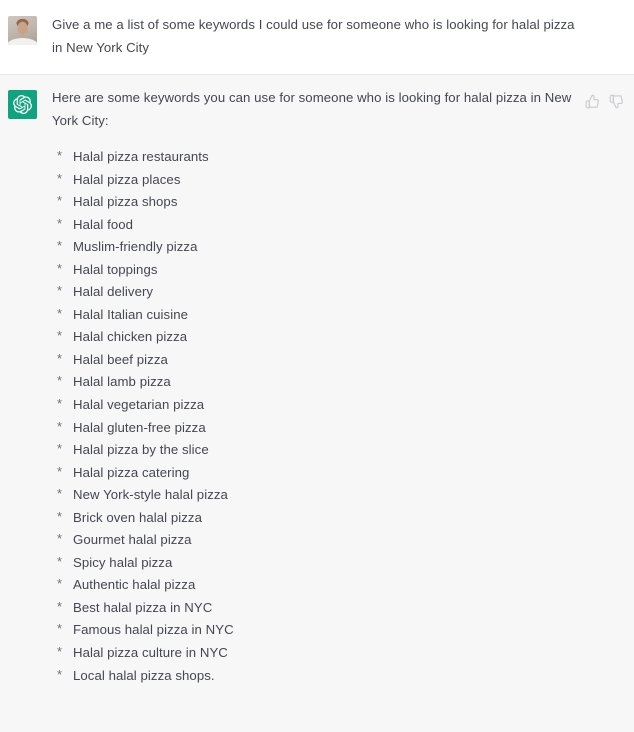  Describe the element at coordinates (135, 247) in the screenshot. I see `keyword-label: Muslim-friendly pizza` at that location.